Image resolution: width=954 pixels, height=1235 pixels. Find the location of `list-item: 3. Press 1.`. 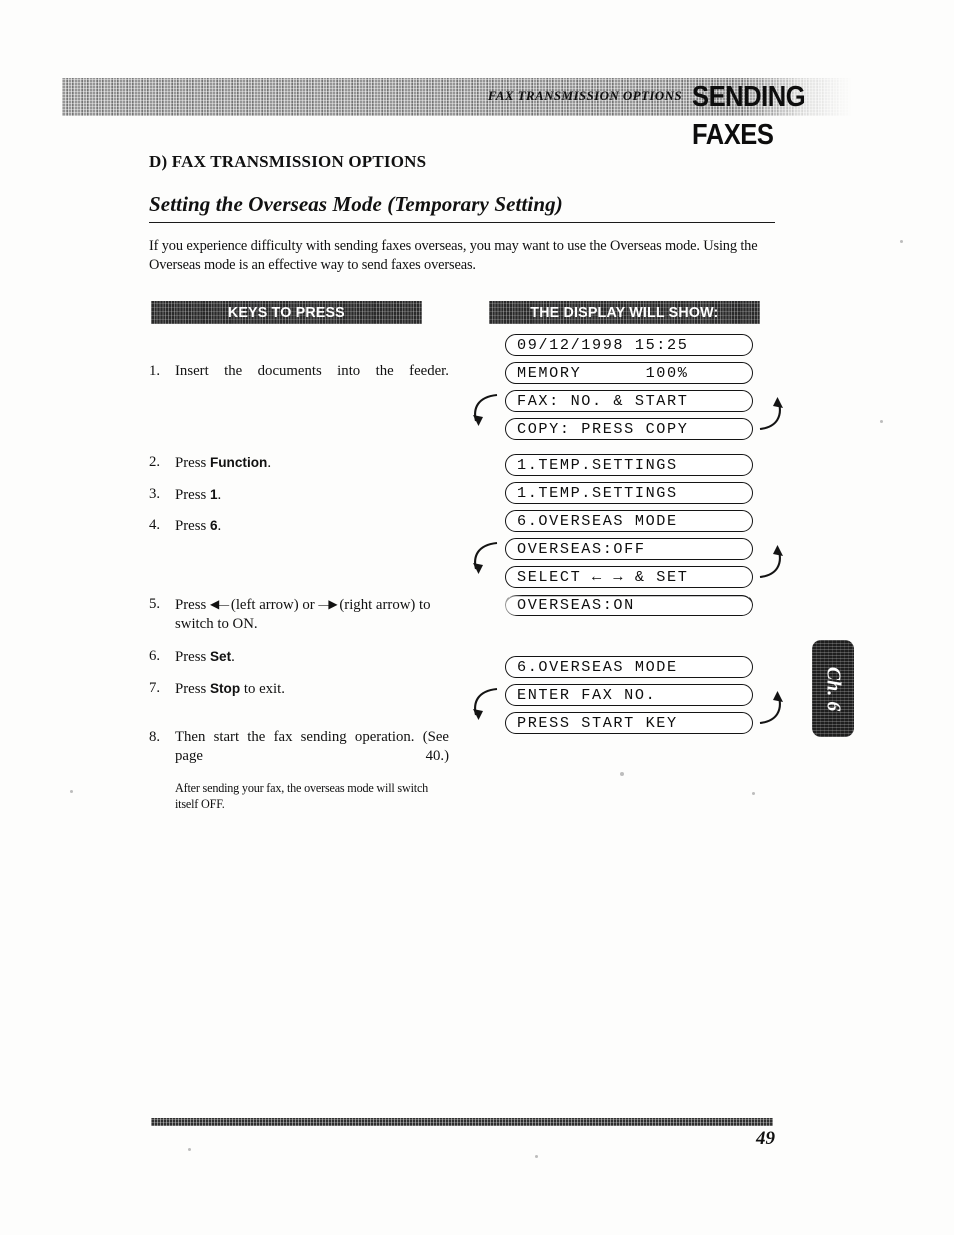

list-item: 3. Press 1. is located at coordinates (299, 495).